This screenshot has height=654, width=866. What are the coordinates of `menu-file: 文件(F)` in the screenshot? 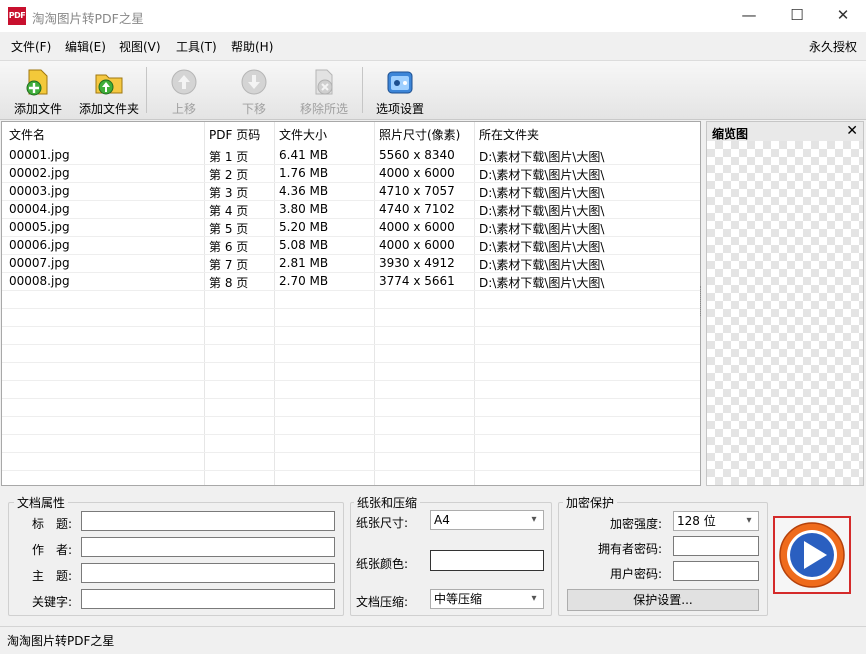 It's located at (31, 46).